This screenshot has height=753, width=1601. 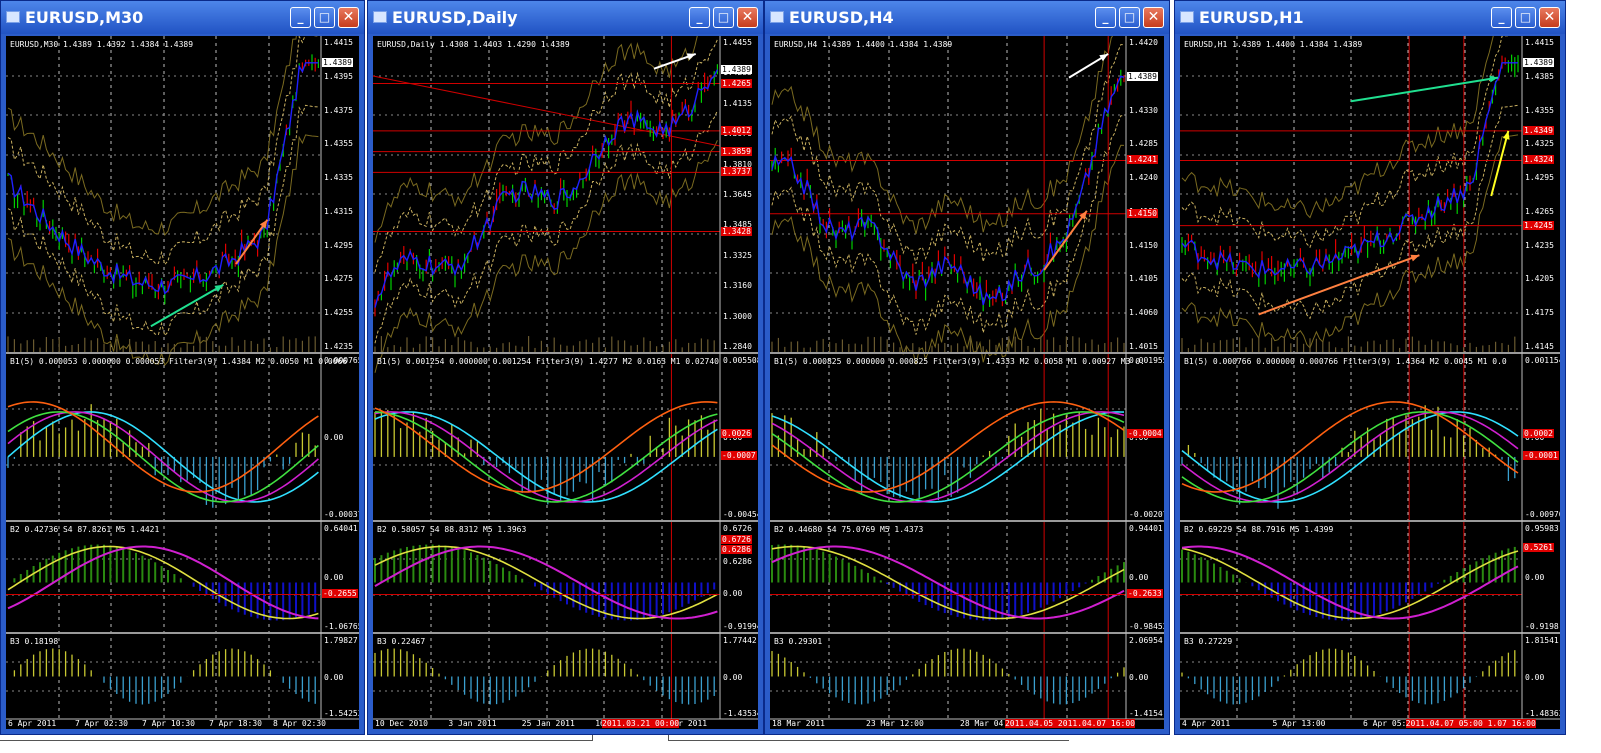 What do you see at coordinates (1146, 528) in the screenshot?
I see `b2-scale-label: 0.94401` at bounding box center [1146, 528].